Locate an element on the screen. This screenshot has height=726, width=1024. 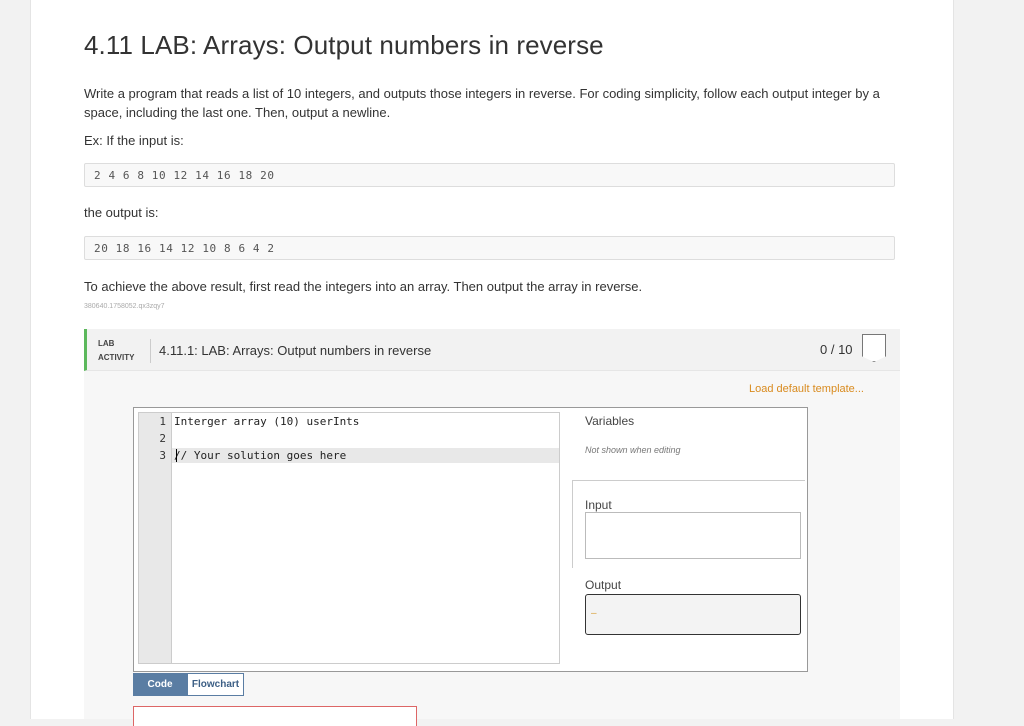
example-output-box: 20 18 16 14 12 10 8 6 4 2 is located at coordinates (489, 248).